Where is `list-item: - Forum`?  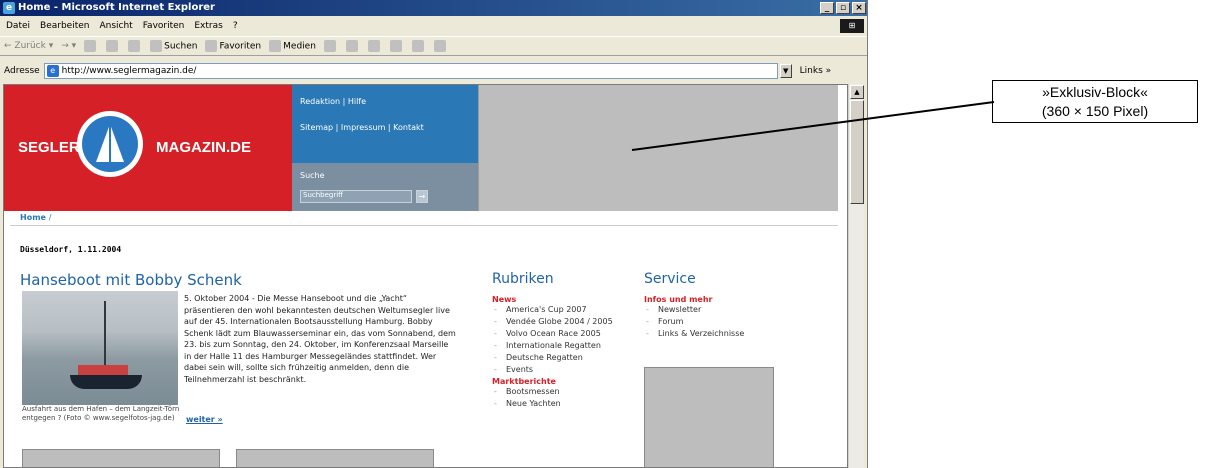 list-item: - Forum is located at coordinates (719, 322).